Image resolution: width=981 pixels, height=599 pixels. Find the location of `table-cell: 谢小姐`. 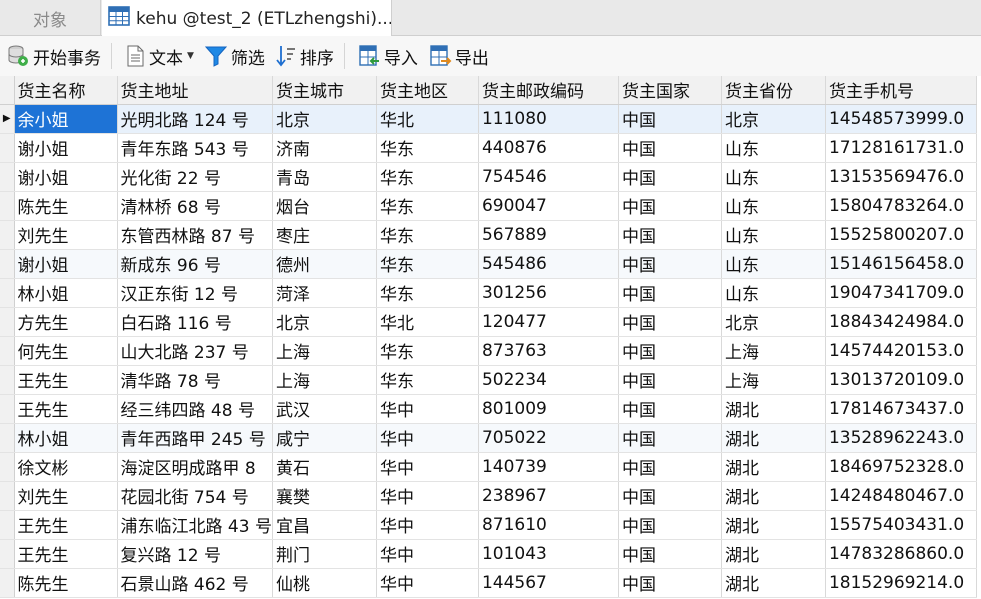

table-cell: 谢小姐 is located at coordinates (66, 177).